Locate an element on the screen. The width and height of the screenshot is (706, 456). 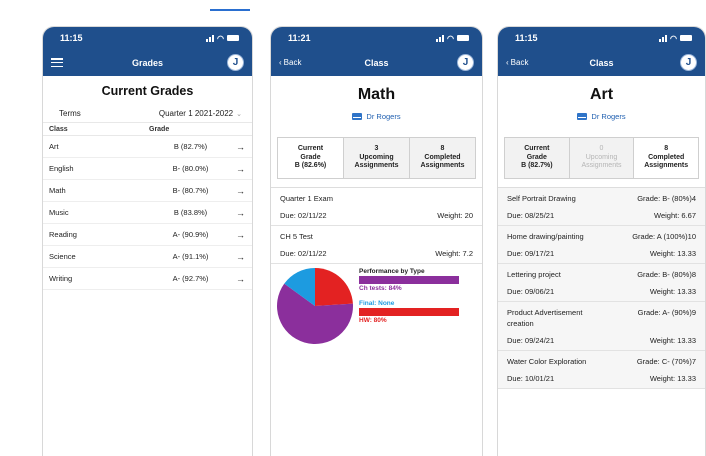
col-class-header: Class is located at coordinates (58, 129).